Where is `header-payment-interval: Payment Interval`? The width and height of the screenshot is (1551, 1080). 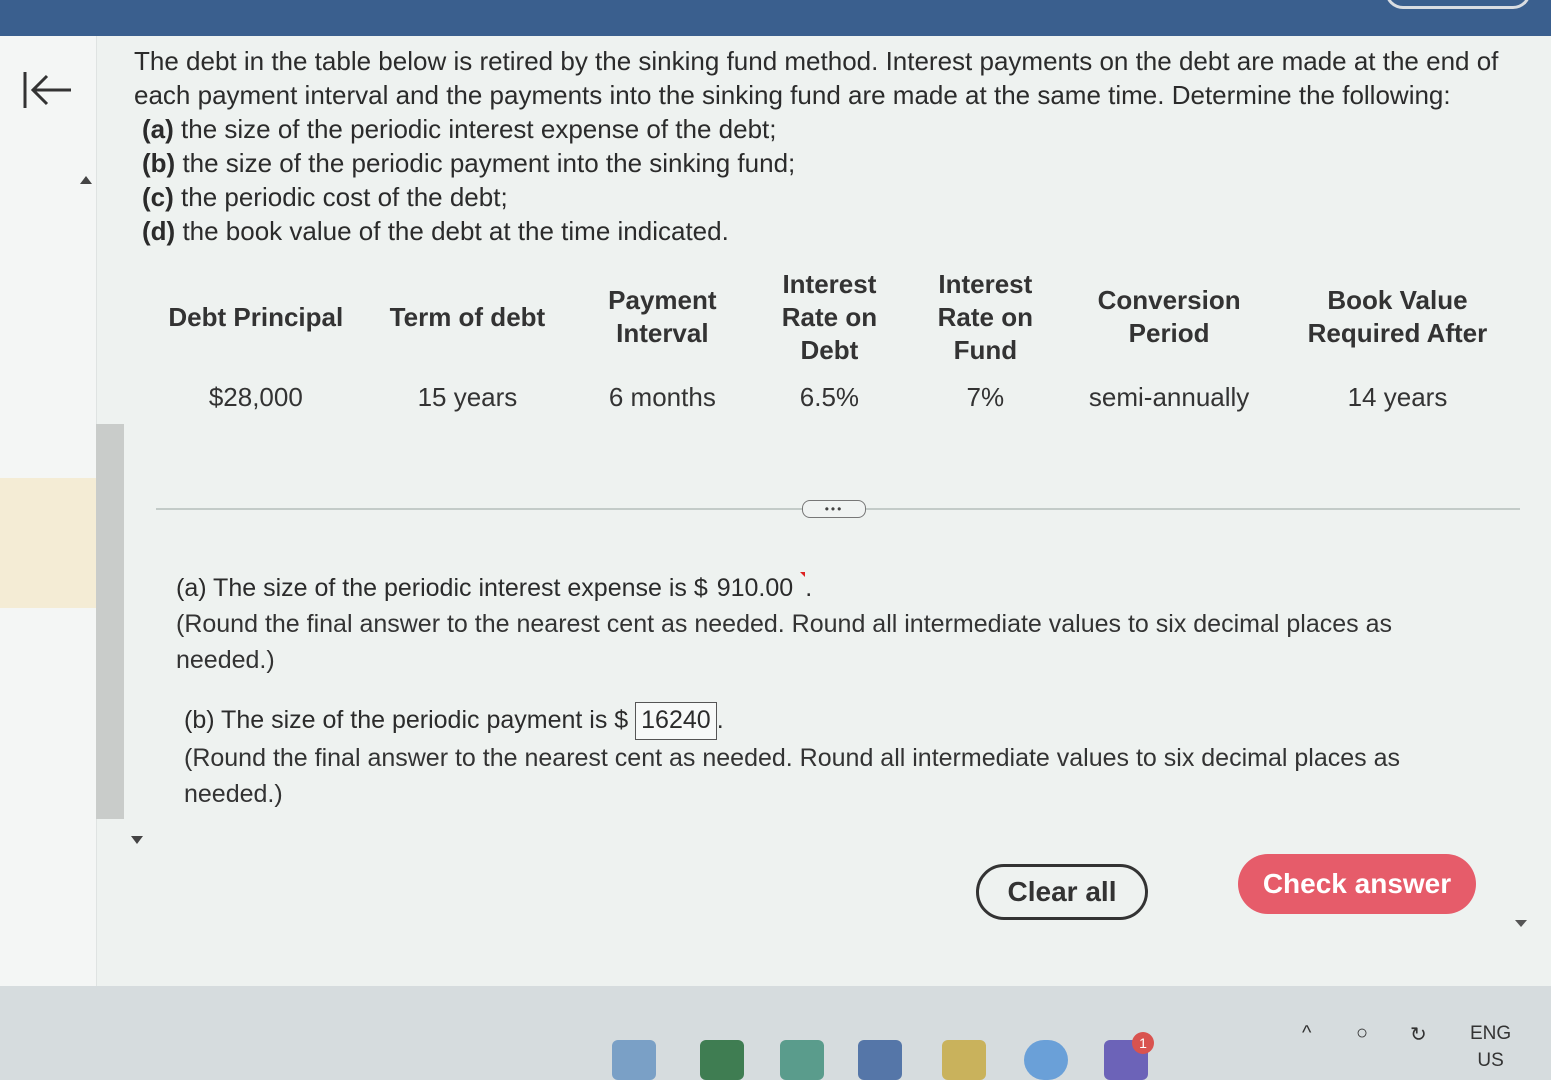 header-payment-interval: Payment Interval is located at coordinates (662, 316).